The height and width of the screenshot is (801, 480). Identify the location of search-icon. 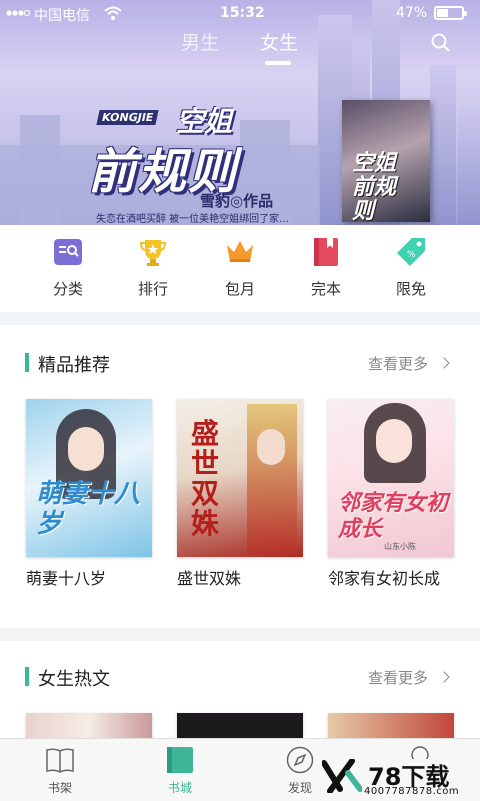
(441, 43).